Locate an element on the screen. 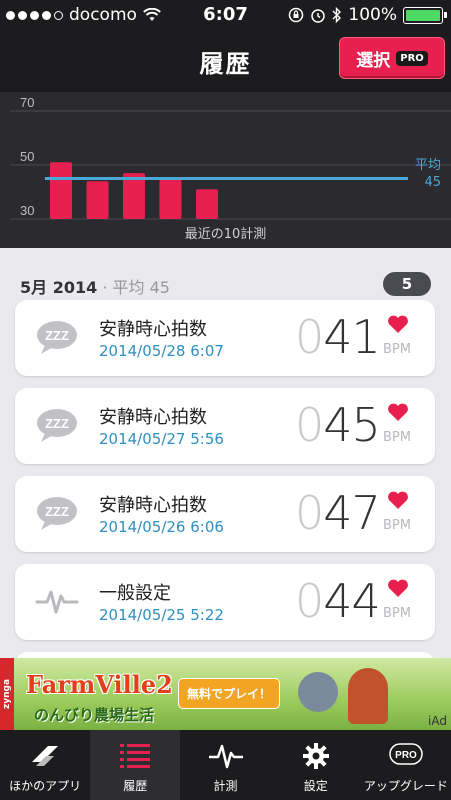  status-bar: docomo 6:07 100% is located at coordinates (225, 15).